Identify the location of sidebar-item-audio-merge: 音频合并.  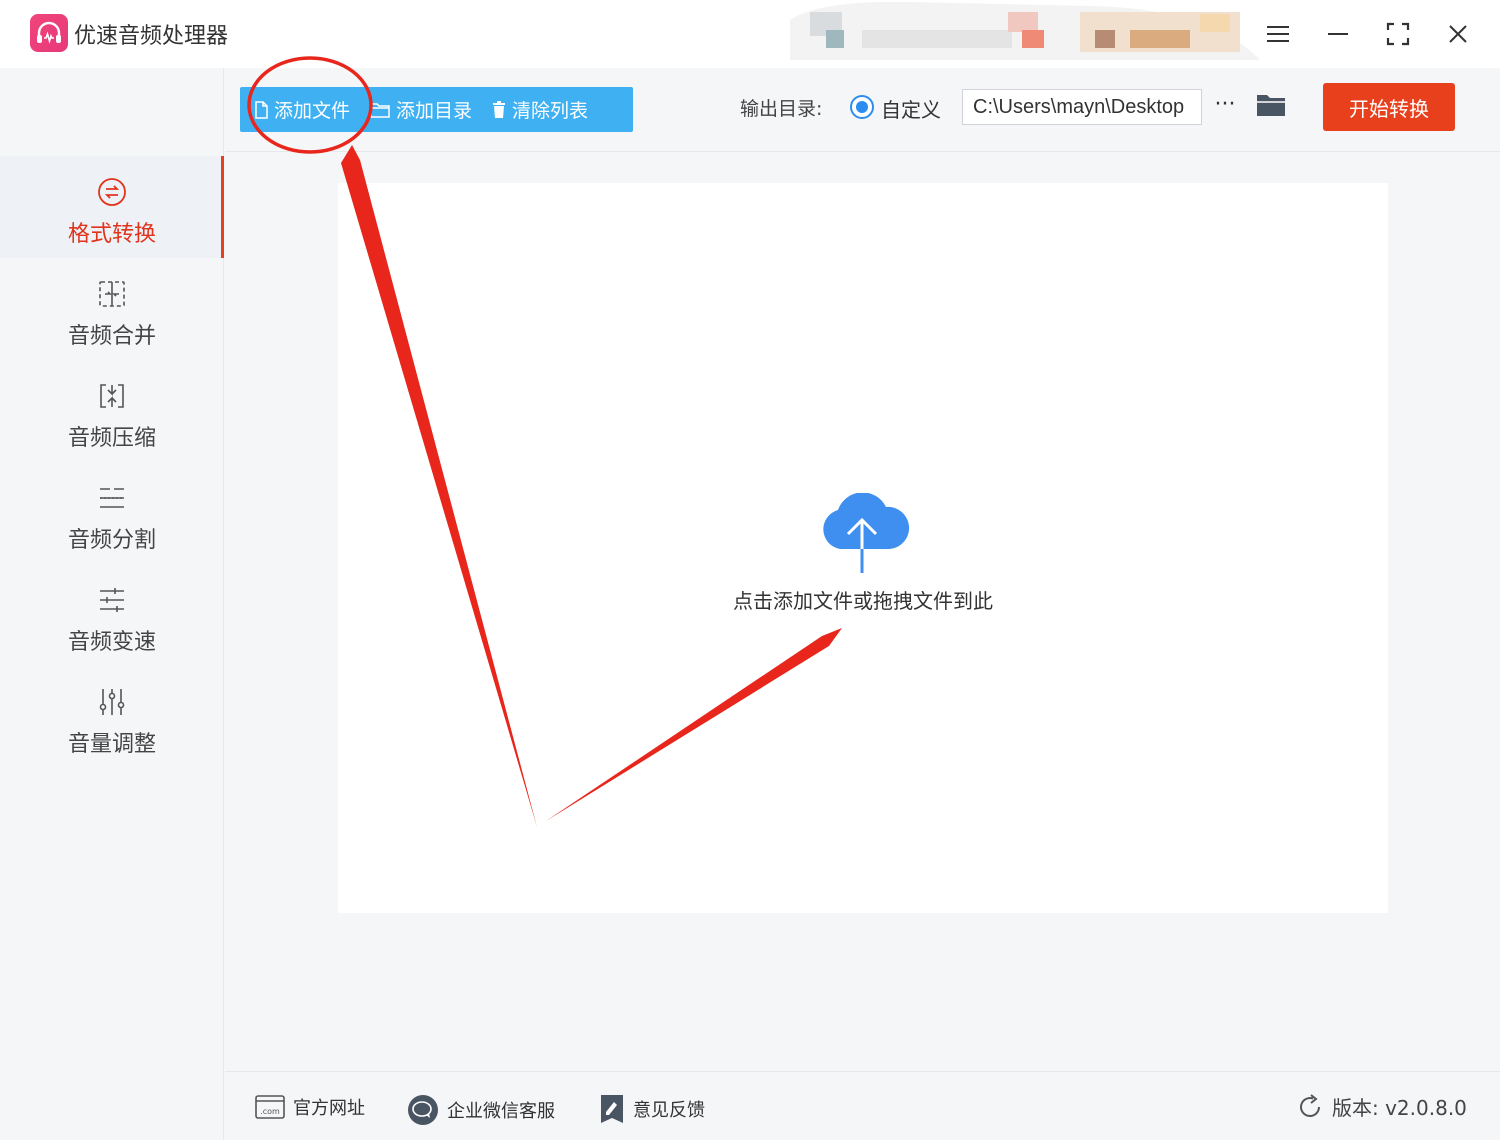
(112, 309).